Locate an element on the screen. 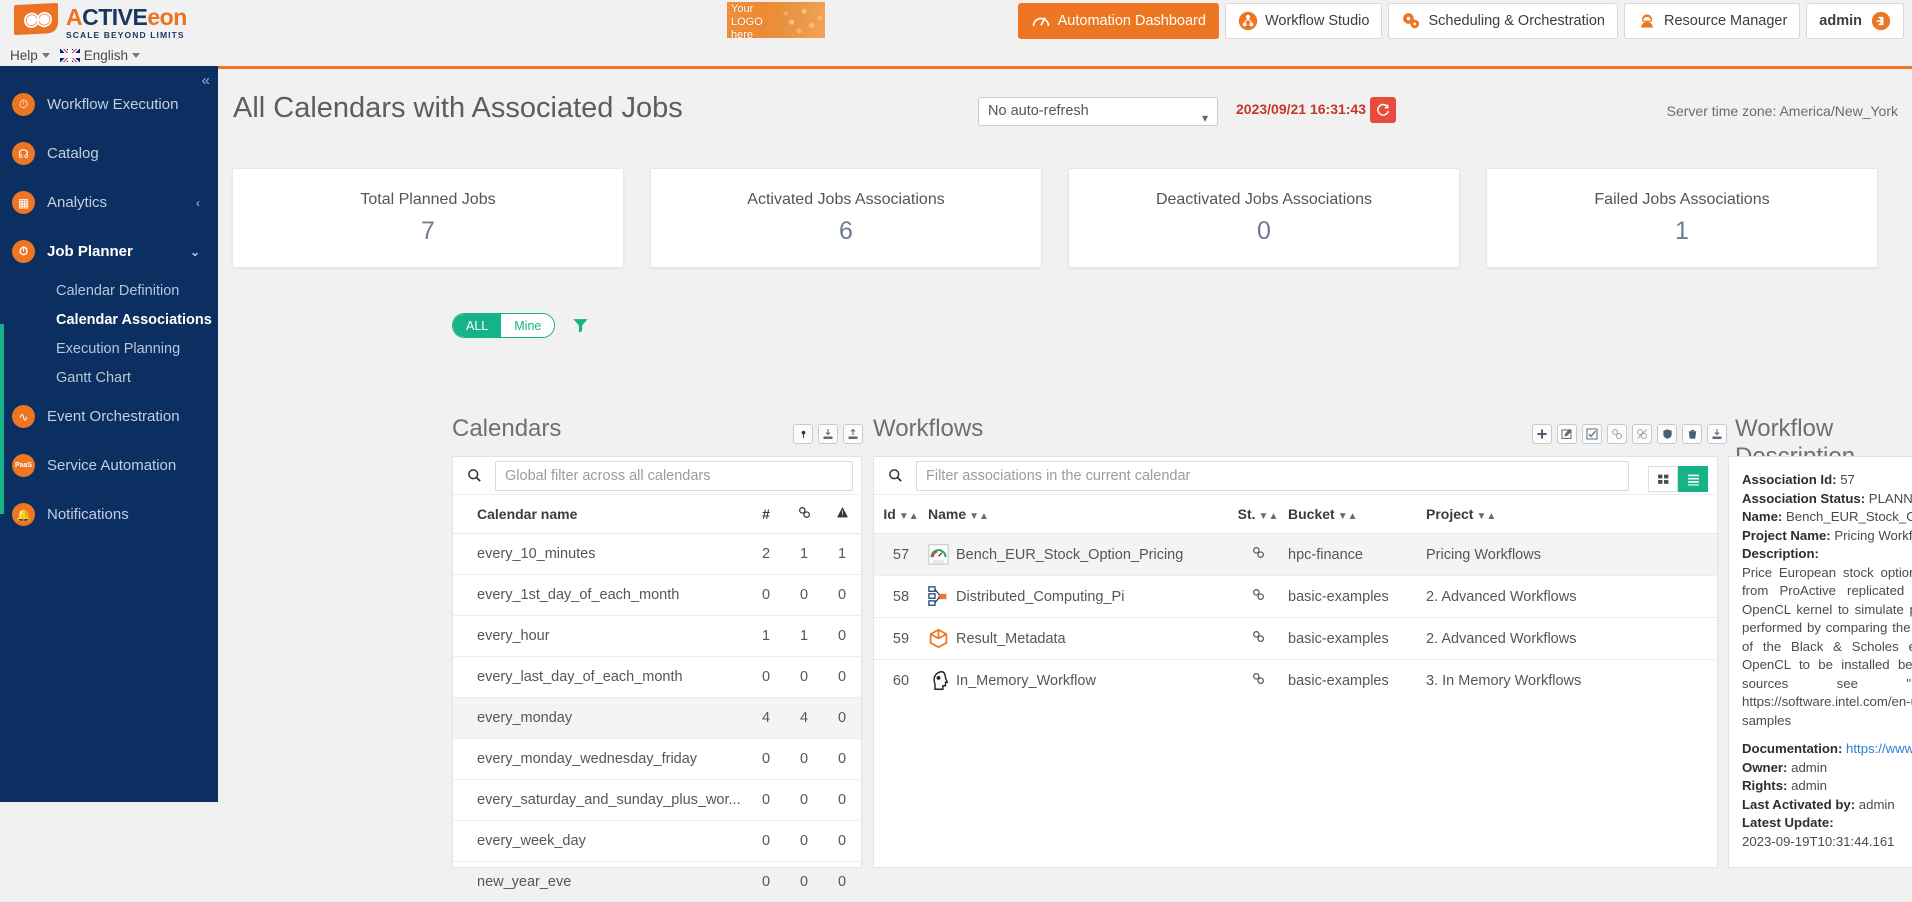 The height and width of the screenshot is (902, 1912). cell-assoc: 4 is located at coordinates (804, 718).